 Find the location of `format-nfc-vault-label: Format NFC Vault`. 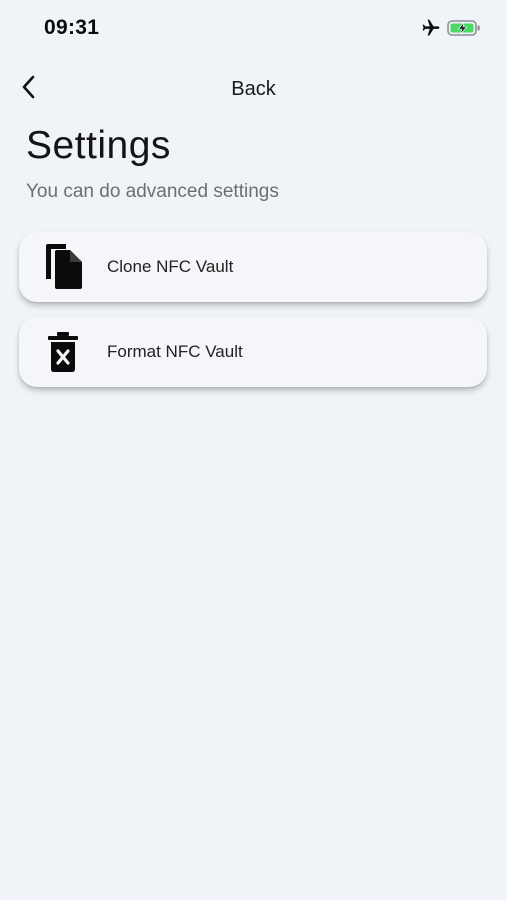

format-nfc-vault-label: Format NFC Vault is located at coordinates (175, 351).